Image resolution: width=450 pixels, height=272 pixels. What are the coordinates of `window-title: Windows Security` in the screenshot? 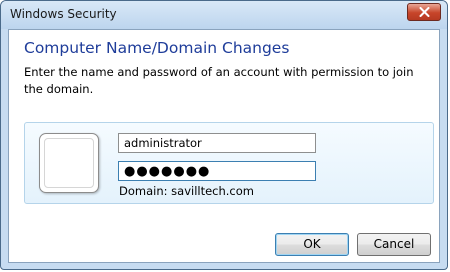 It's located at (63, 14).